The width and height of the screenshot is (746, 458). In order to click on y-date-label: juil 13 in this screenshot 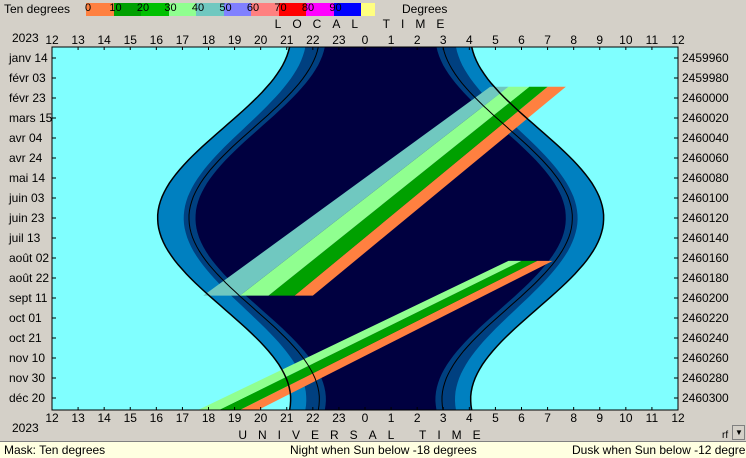, I will do `click(24, 238)`.